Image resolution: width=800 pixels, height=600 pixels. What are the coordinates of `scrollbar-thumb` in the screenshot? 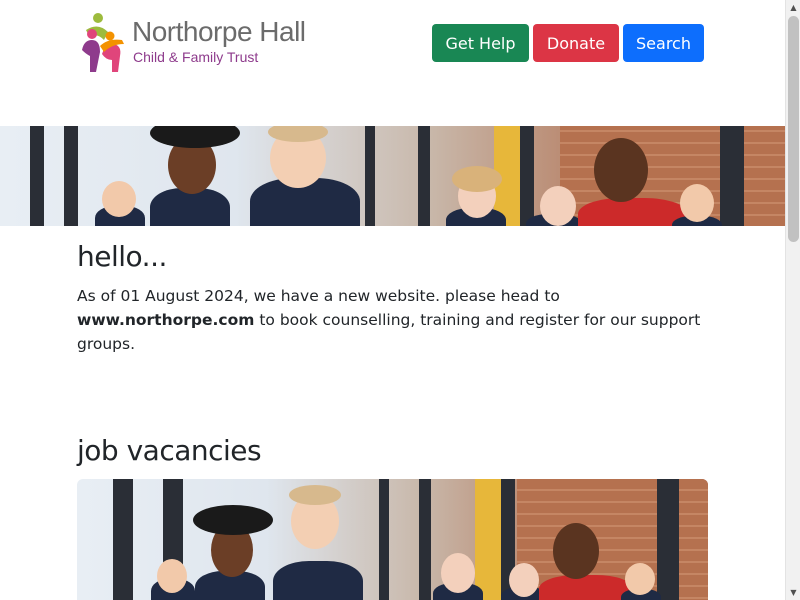 It's located at (793, 129).